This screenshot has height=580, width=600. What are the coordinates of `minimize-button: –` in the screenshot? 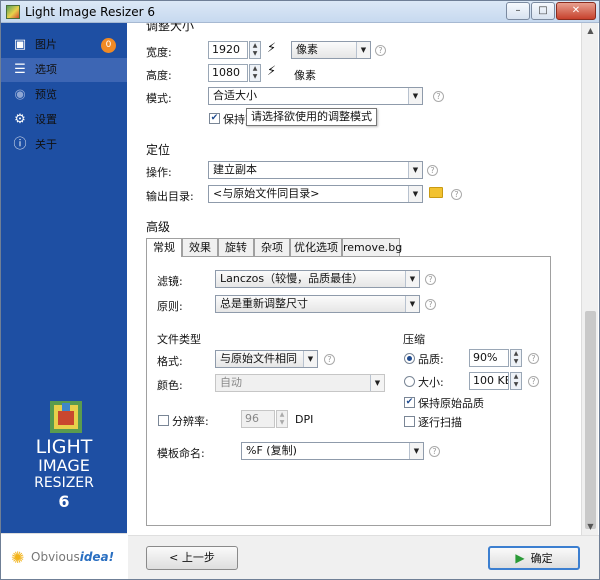 It's located at (518, 11).